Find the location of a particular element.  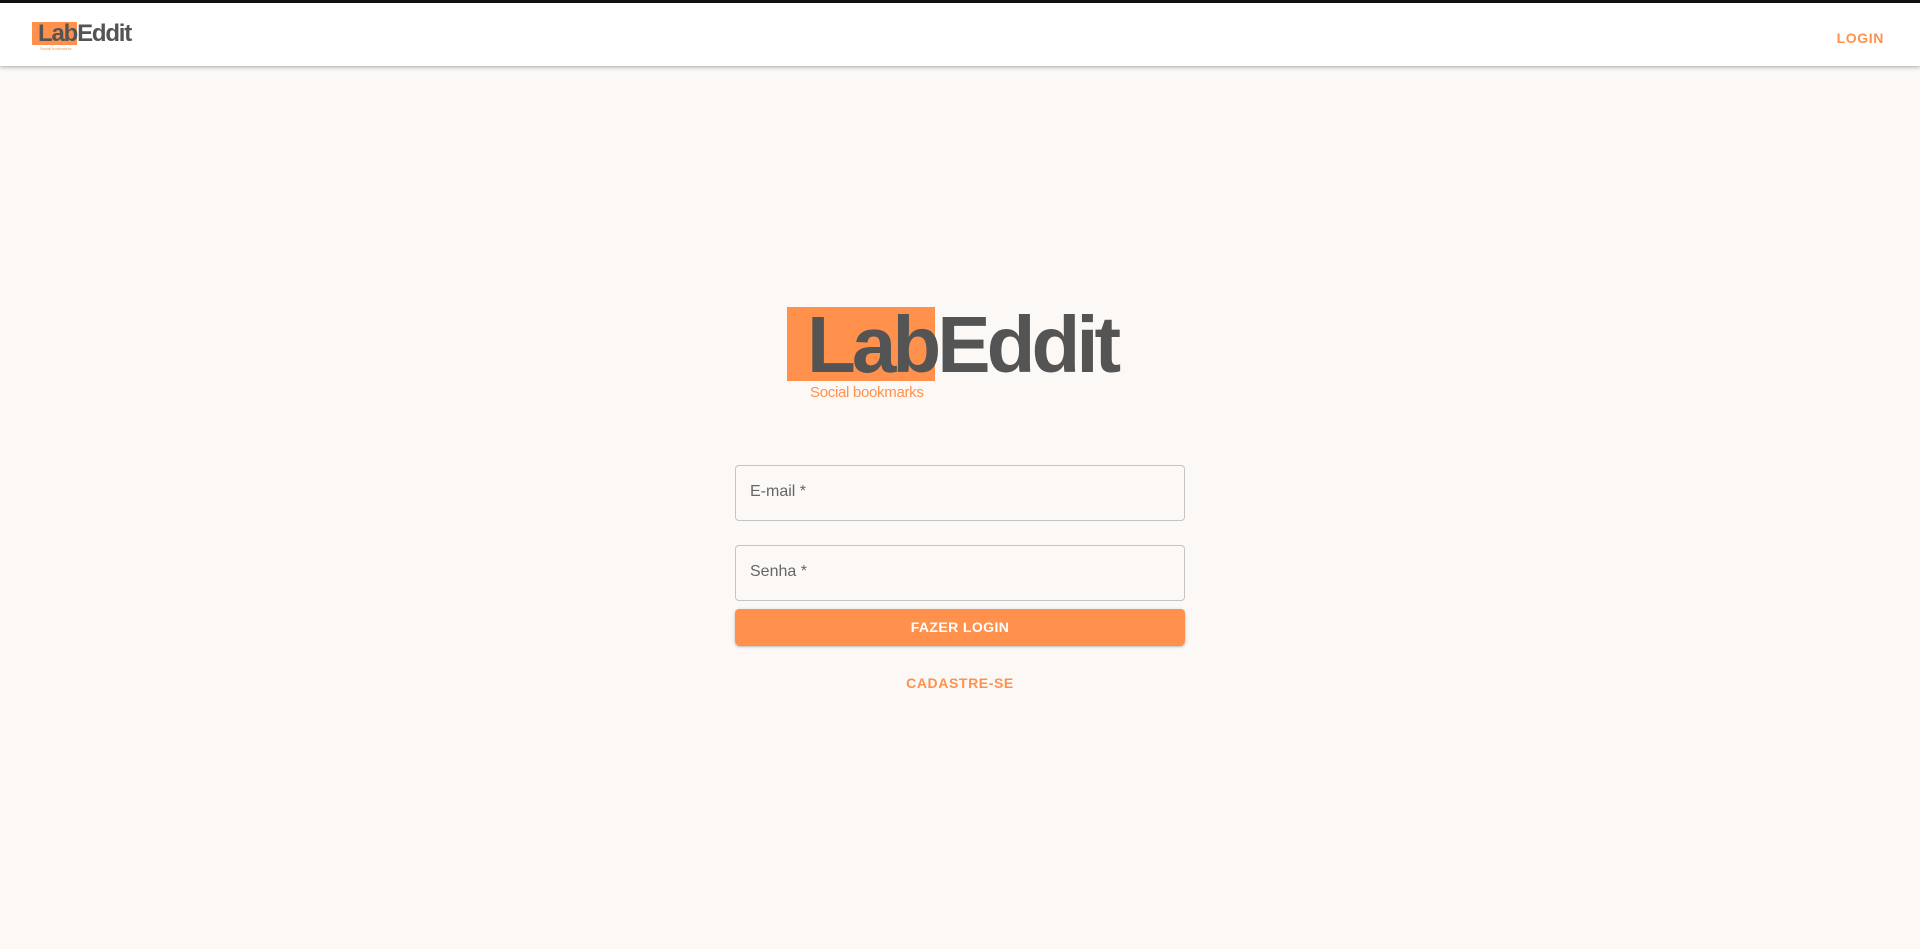

password-field: Senha * is located at coordinates (960, 573).